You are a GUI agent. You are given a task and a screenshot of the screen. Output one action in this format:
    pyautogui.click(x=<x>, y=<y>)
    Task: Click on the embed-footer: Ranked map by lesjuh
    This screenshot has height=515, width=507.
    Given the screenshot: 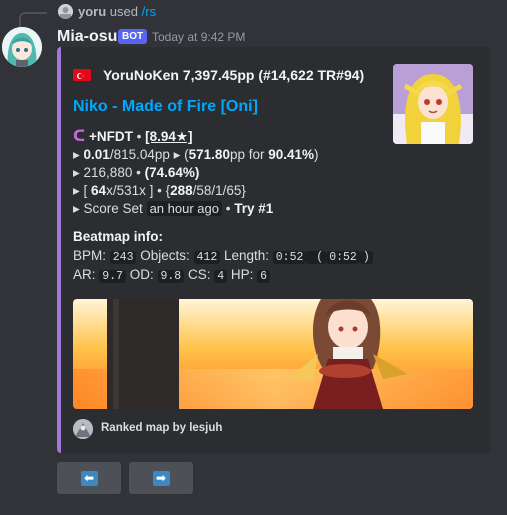 What is the action you would take?
    pyautogui.click(x=162, y=428)
    